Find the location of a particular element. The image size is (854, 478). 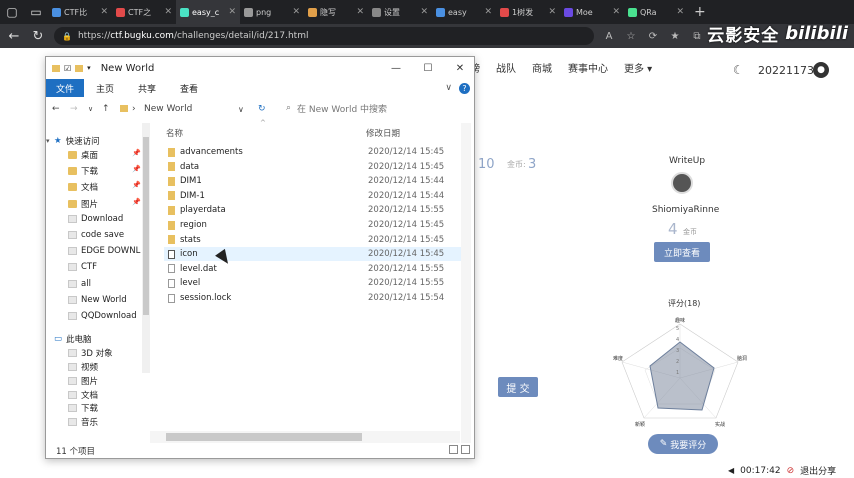

read-aloud-icon: A is located at coordinates (609, 36).